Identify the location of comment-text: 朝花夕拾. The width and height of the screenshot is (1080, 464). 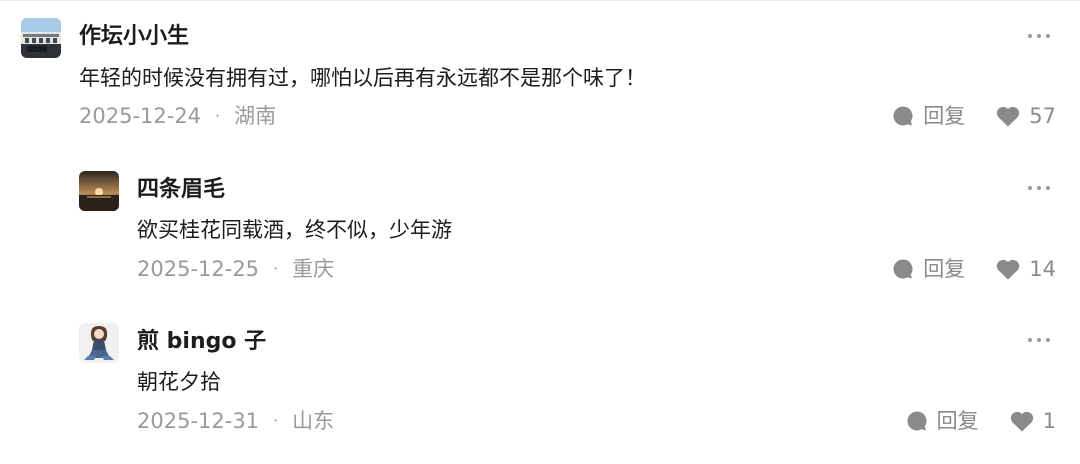
(179, 382).